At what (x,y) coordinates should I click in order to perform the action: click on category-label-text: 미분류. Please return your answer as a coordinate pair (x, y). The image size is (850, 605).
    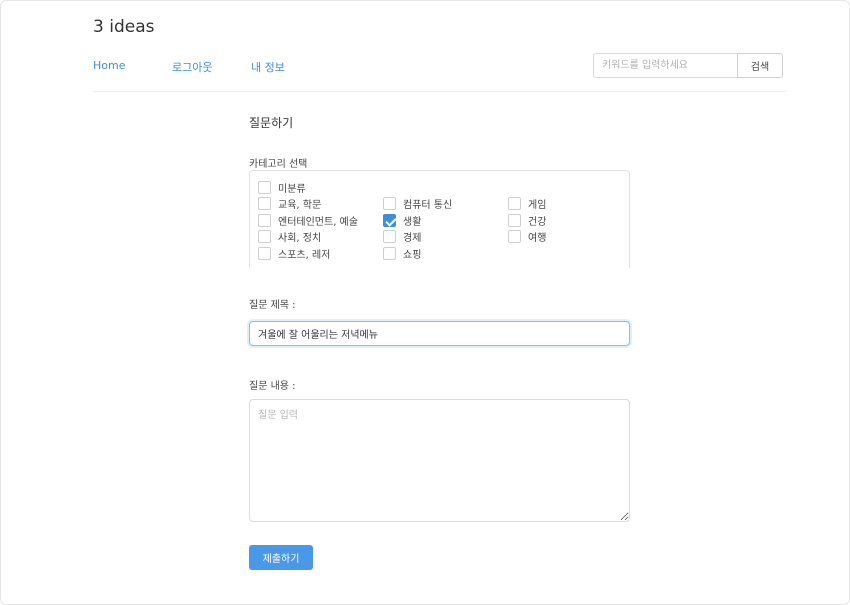
    Looking at the image, I should click on (292, 189).